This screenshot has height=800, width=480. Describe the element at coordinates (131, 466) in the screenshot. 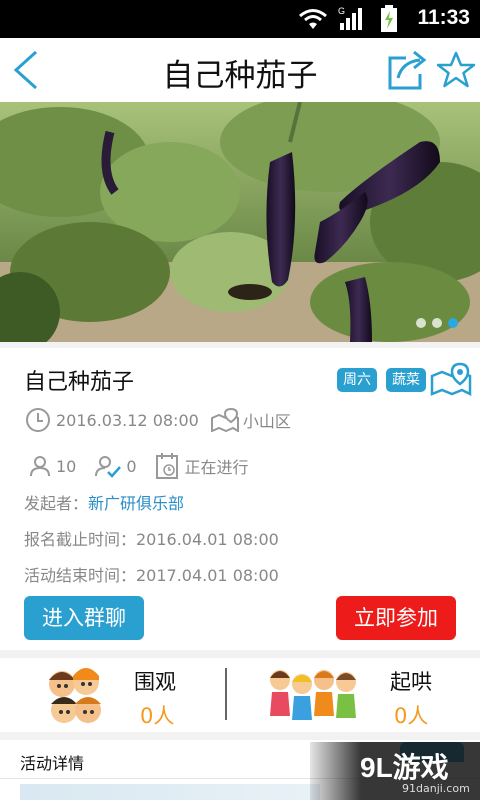

I see `checked-in-count: 0` at that location.